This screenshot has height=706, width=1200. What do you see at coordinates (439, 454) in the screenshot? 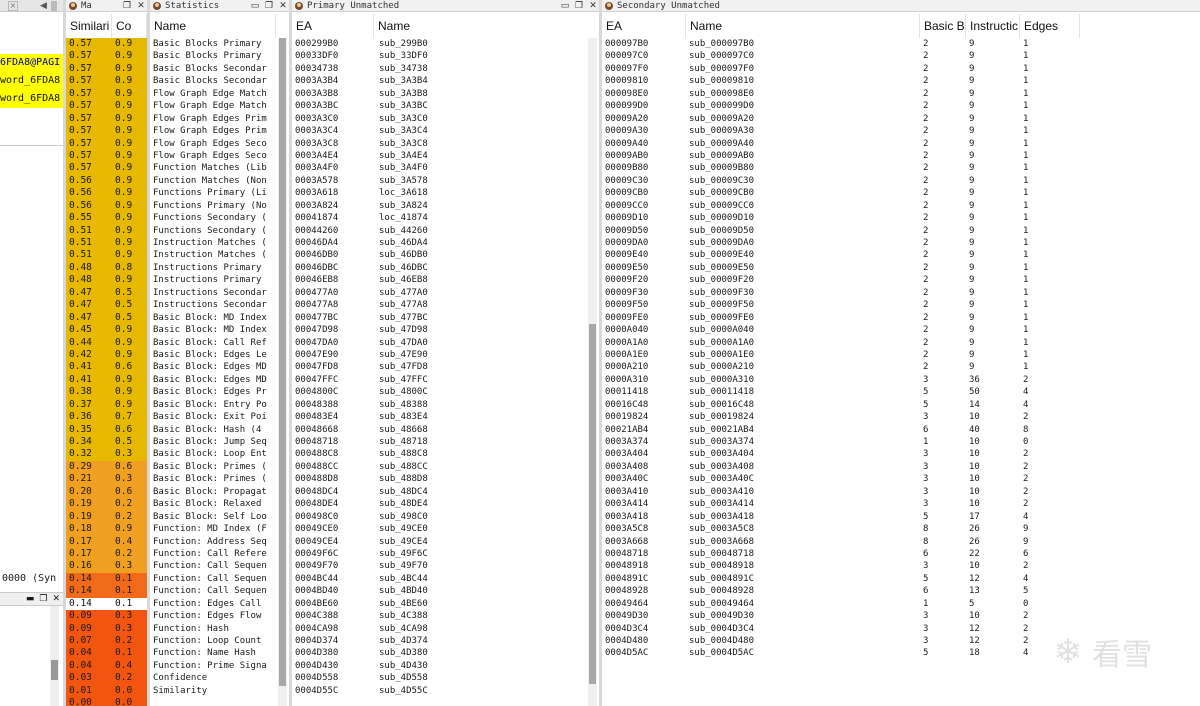
I see `table-row: 000488C8 sub_488C8` at bounding box center [439, 454].